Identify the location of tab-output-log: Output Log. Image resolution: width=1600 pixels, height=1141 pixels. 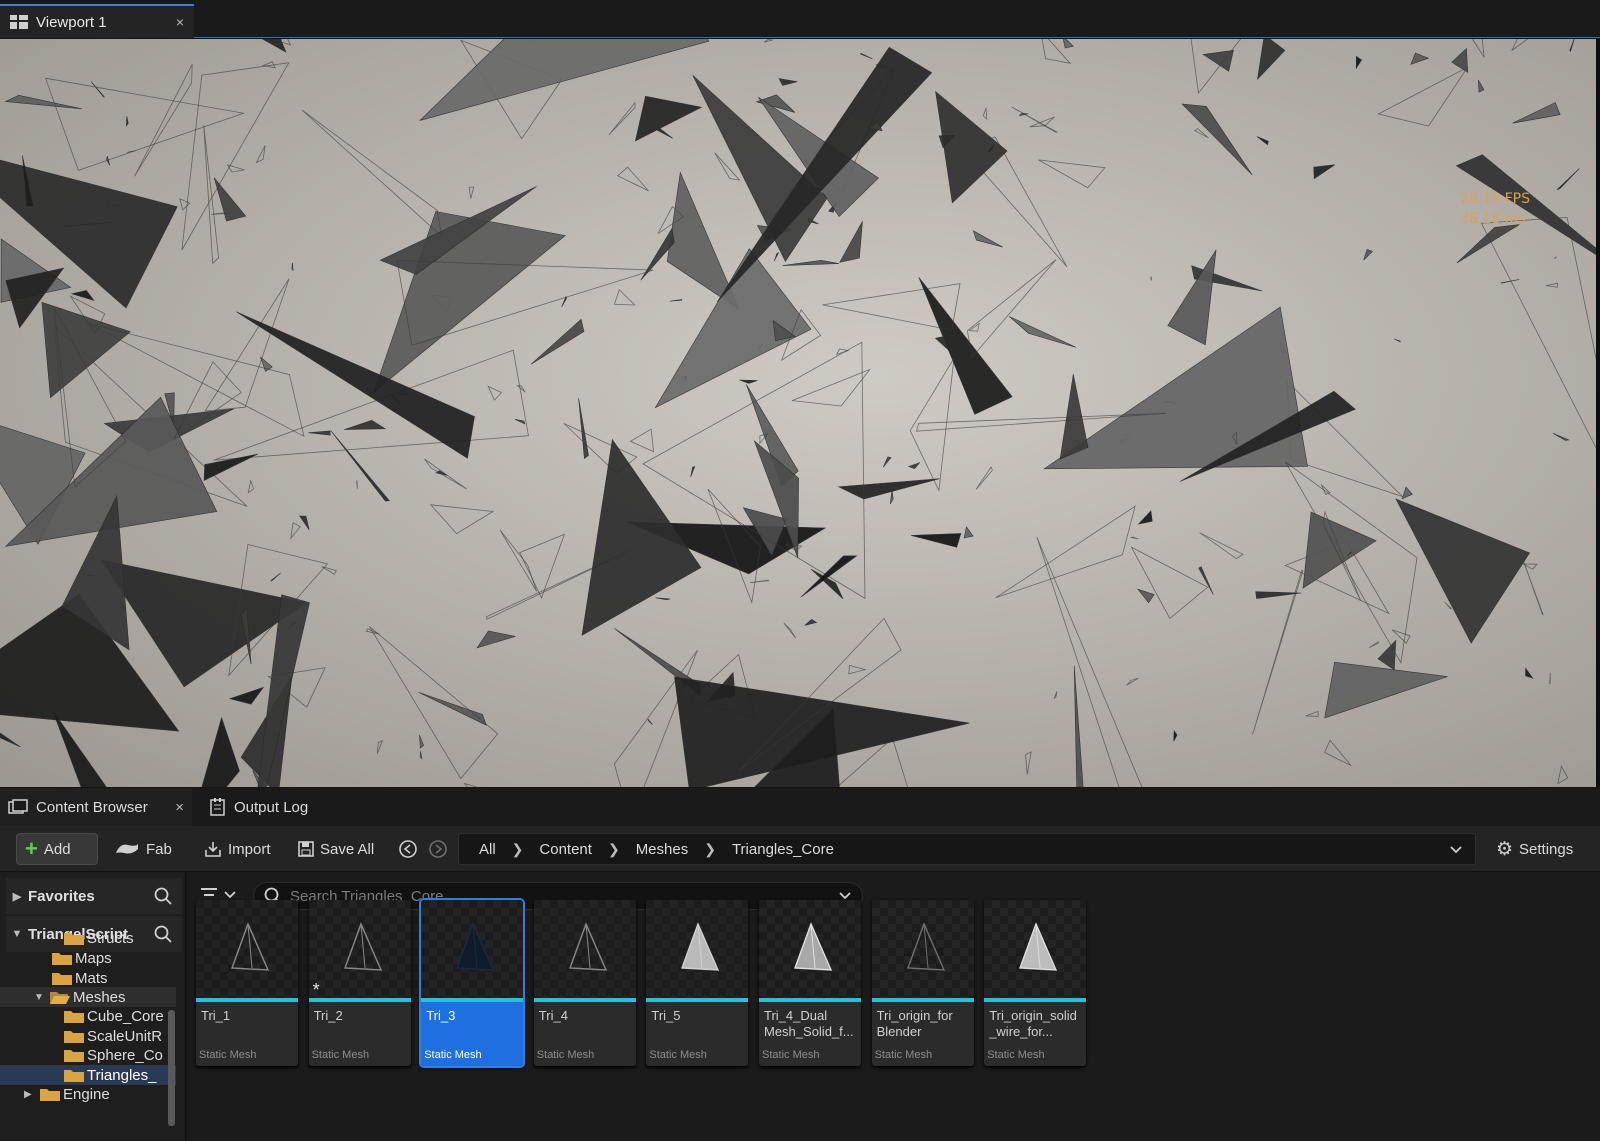
(267, 807).